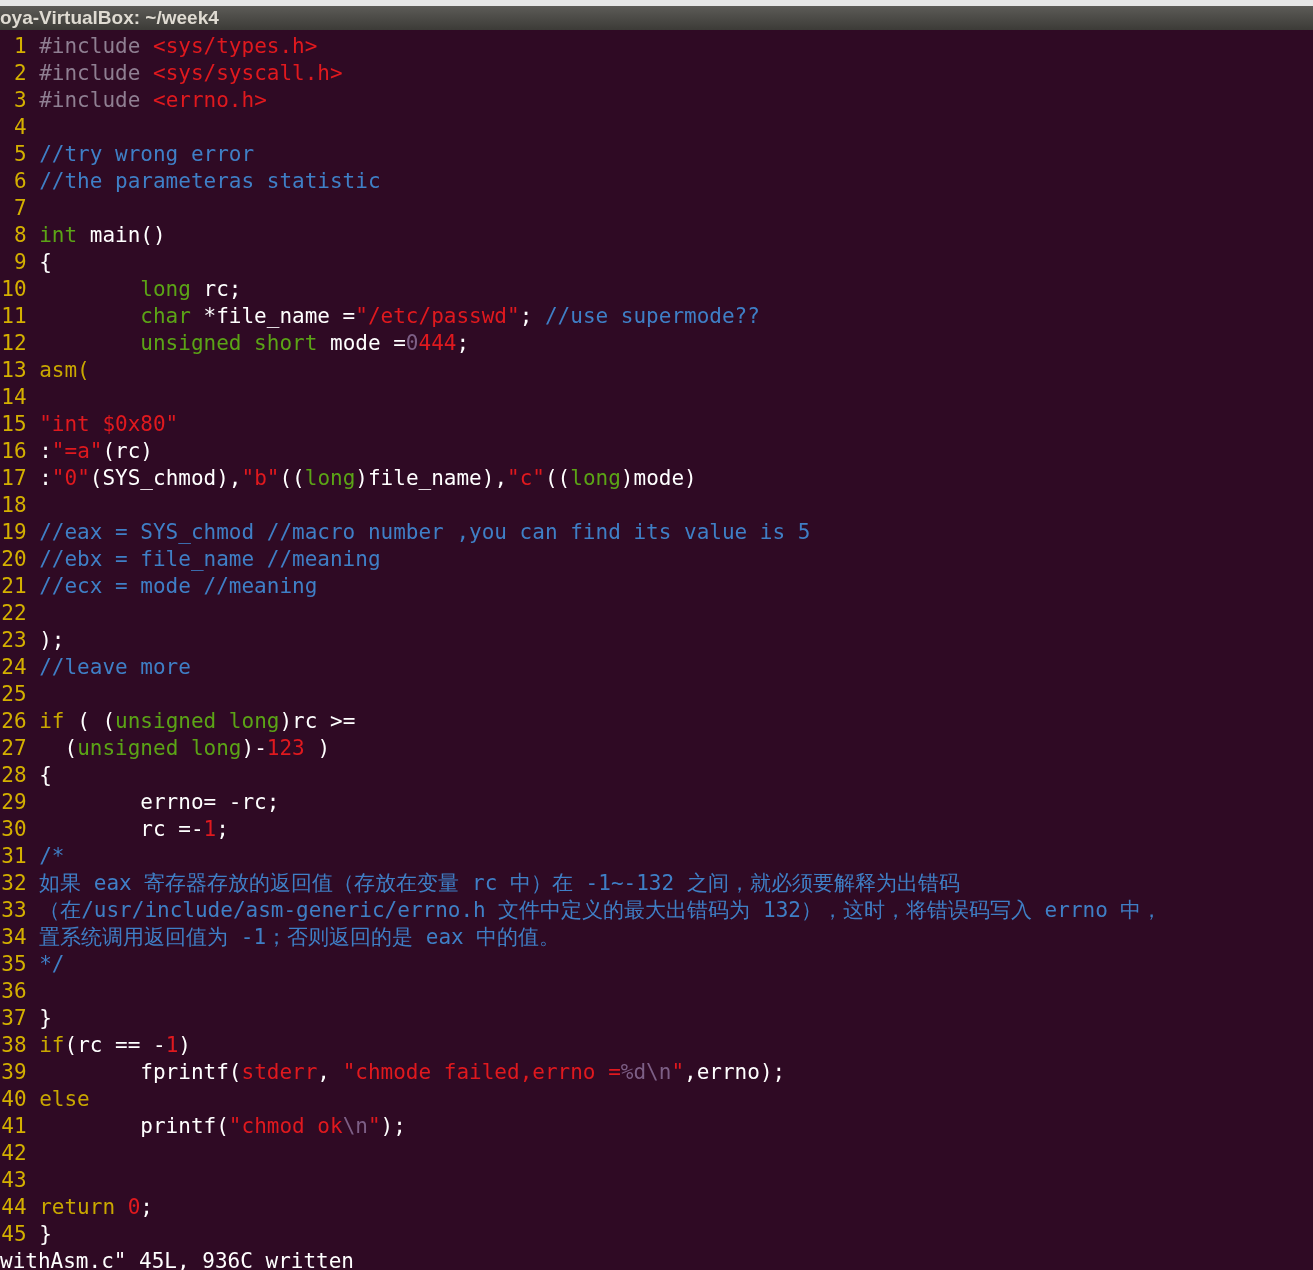 Image resolution: width=1313 pixels, height=1270 pixels. Describe the element at coordinates (13, 370) in the screenshot. I see `line-number: 13` at that location.